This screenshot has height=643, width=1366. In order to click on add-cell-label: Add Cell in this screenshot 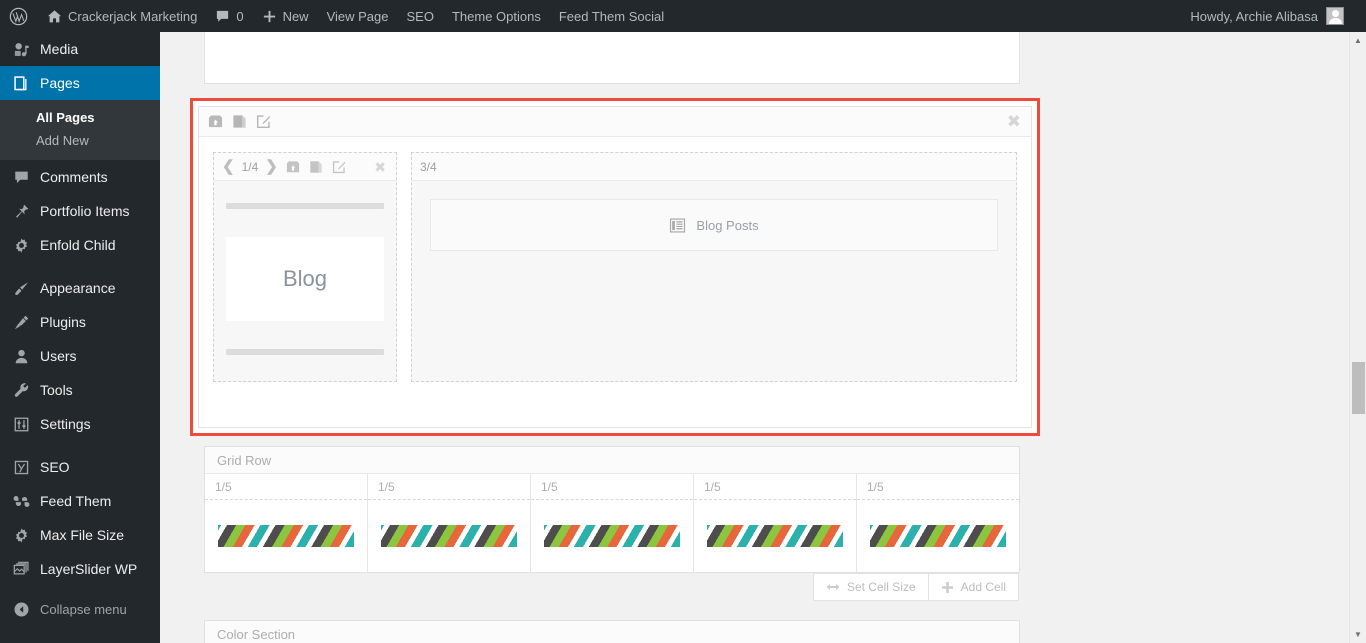, I will do `click(983, 587)`.